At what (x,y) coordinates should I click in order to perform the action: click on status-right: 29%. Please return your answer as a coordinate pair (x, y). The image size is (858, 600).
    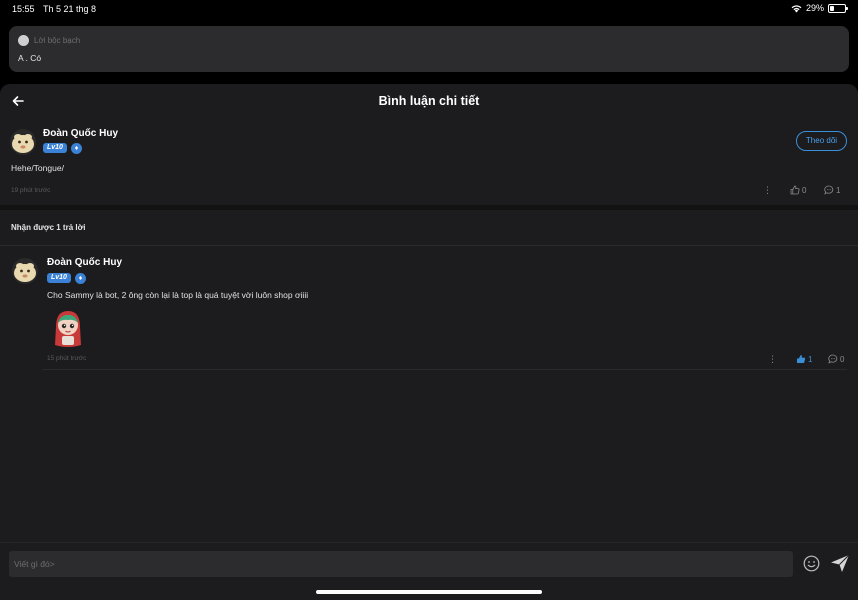
    Looking at the image, I should click on (819, 8).